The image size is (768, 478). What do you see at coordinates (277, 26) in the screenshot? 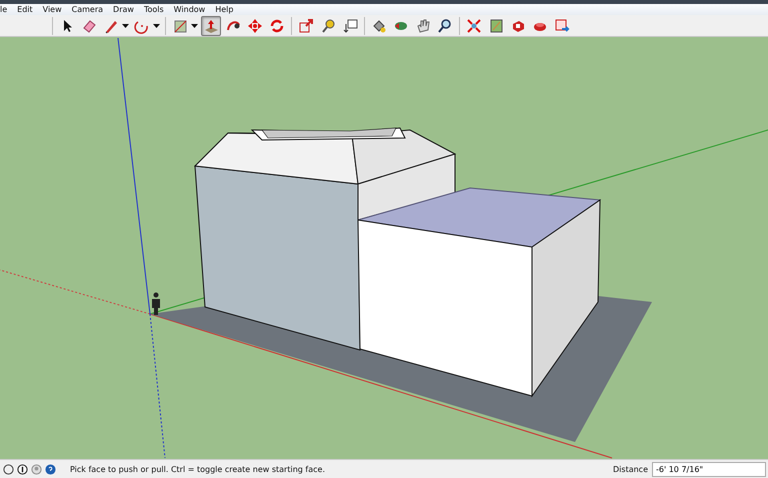
I see `rotate-icon` at bounding box center [277, 26].